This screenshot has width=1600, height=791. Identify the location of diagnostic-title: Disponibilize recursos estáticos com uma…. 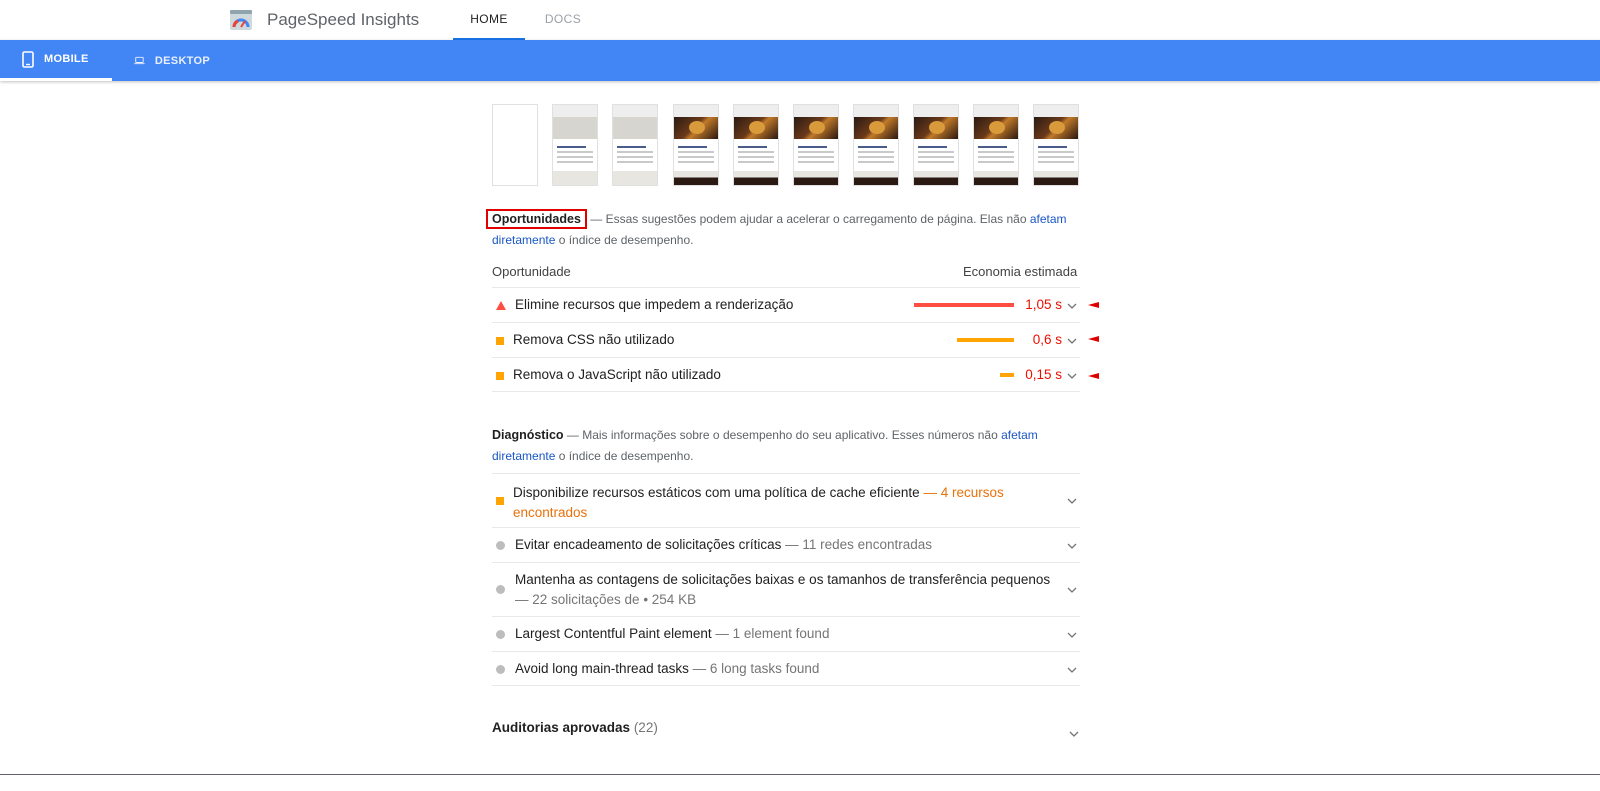
(773, 503).